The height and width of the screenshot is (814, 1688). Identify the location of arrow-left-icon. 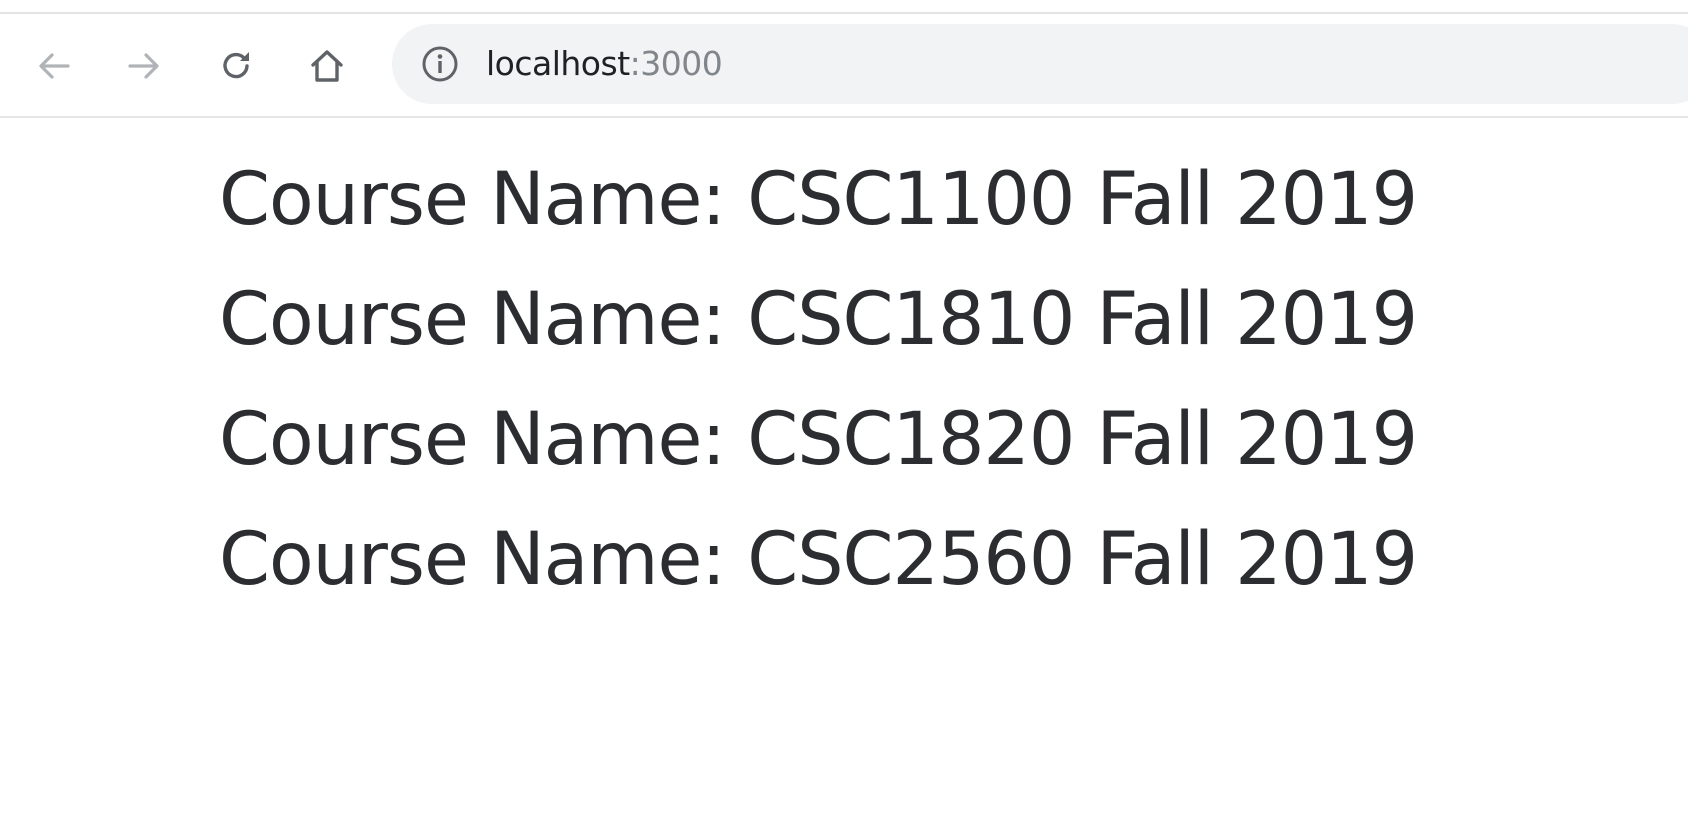
(54, 66).